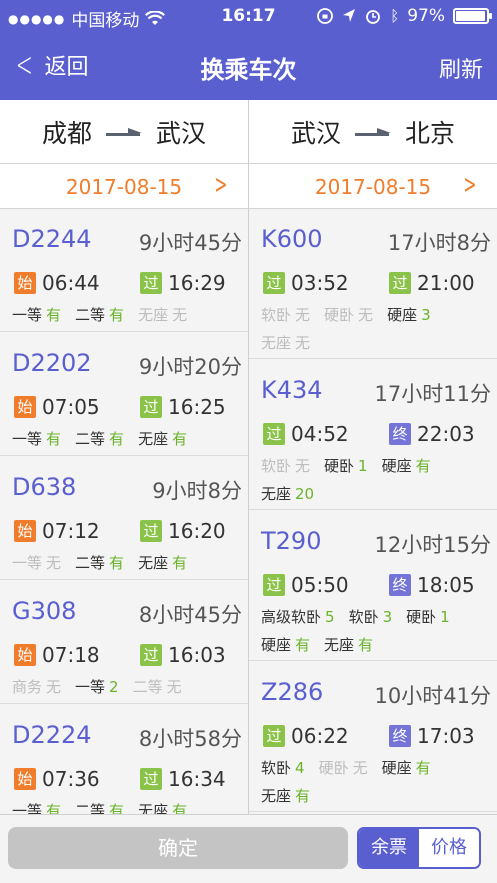 The image size is (497, 883). Describe the element at coordinates (389, 848) in the screenshot. I see `tab-tickets: 余票` at that location.